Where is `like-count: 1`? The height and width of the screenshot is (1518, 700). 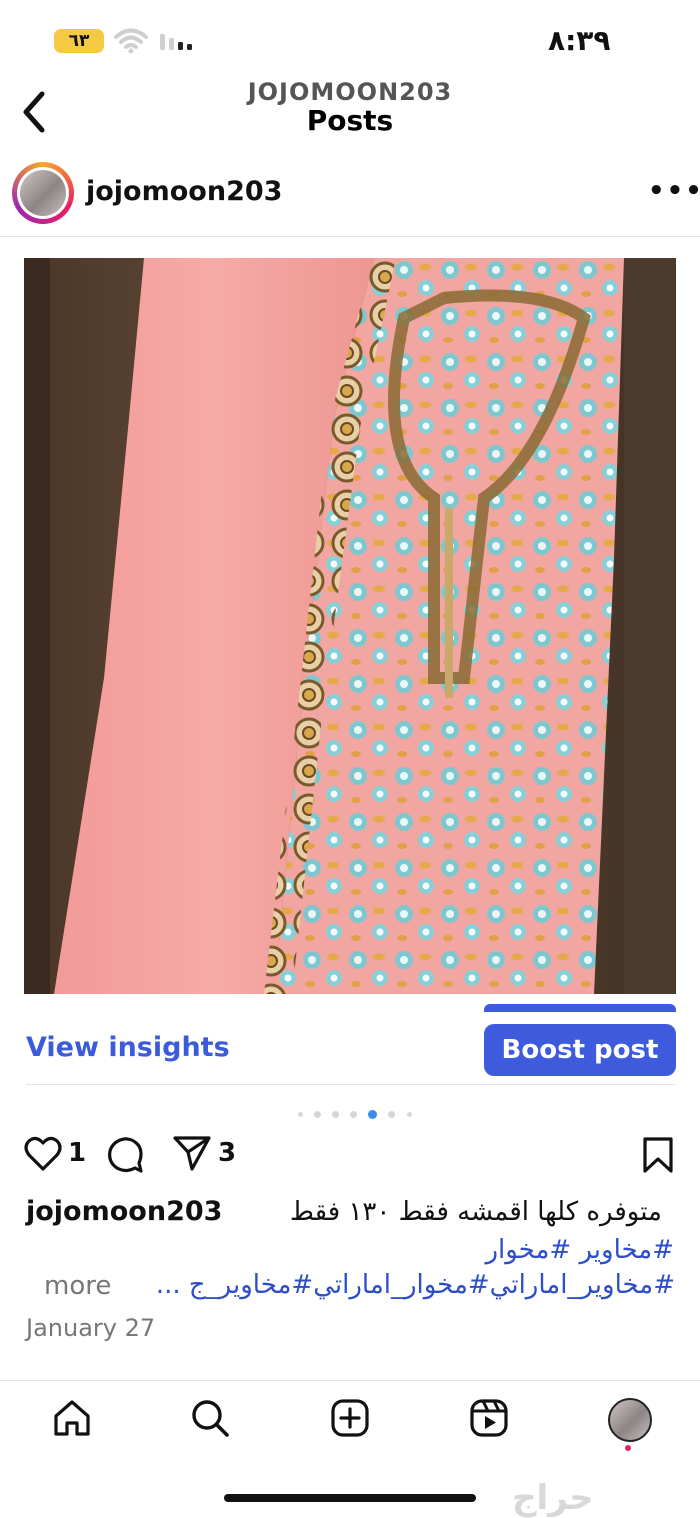 like-count: 1 is located at coordinates (77, 1153).